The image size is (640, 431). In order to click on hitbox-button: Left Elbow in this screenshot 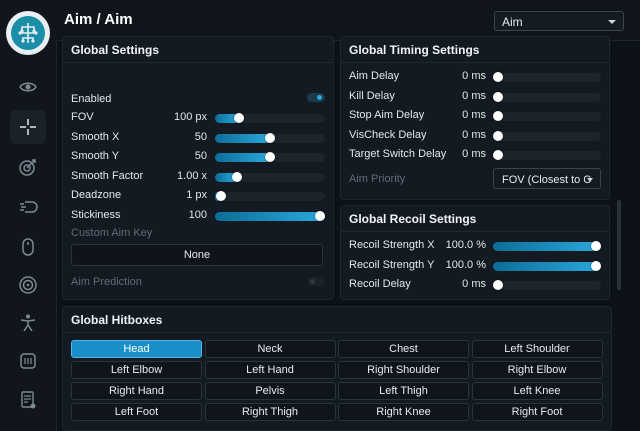, I will do `click(136, 370)`.